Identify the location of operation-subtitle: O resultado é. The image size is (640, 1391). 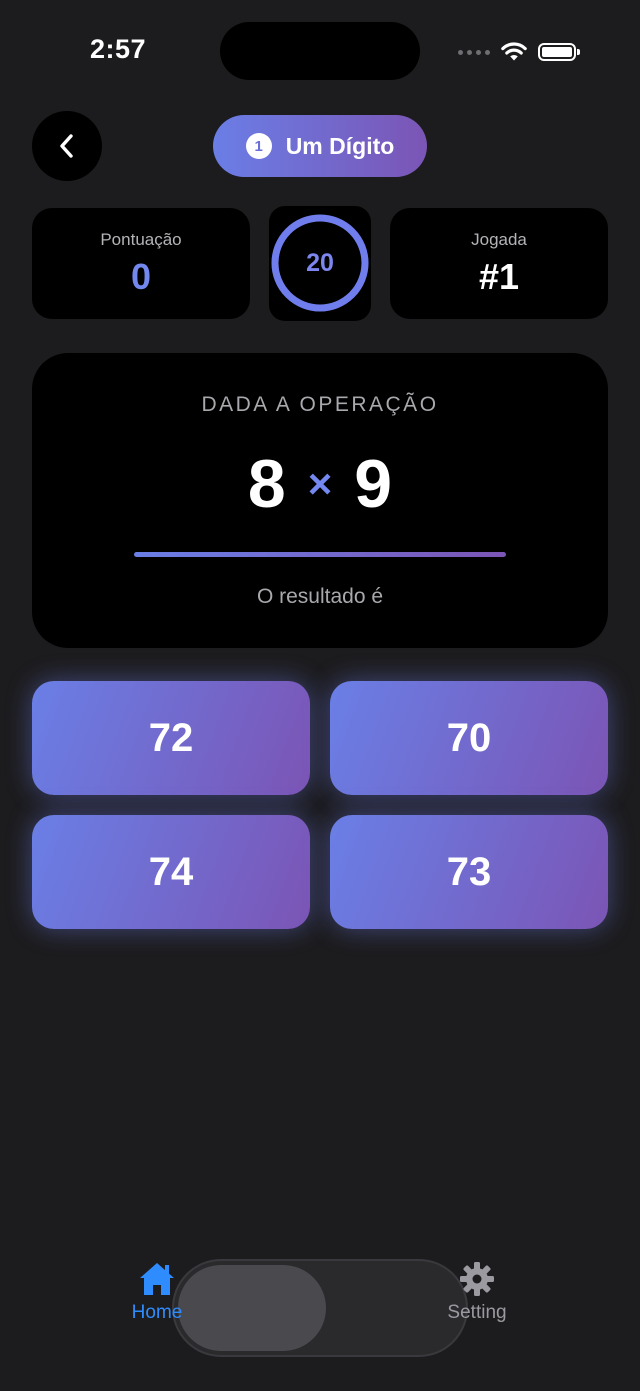
(320, 596).